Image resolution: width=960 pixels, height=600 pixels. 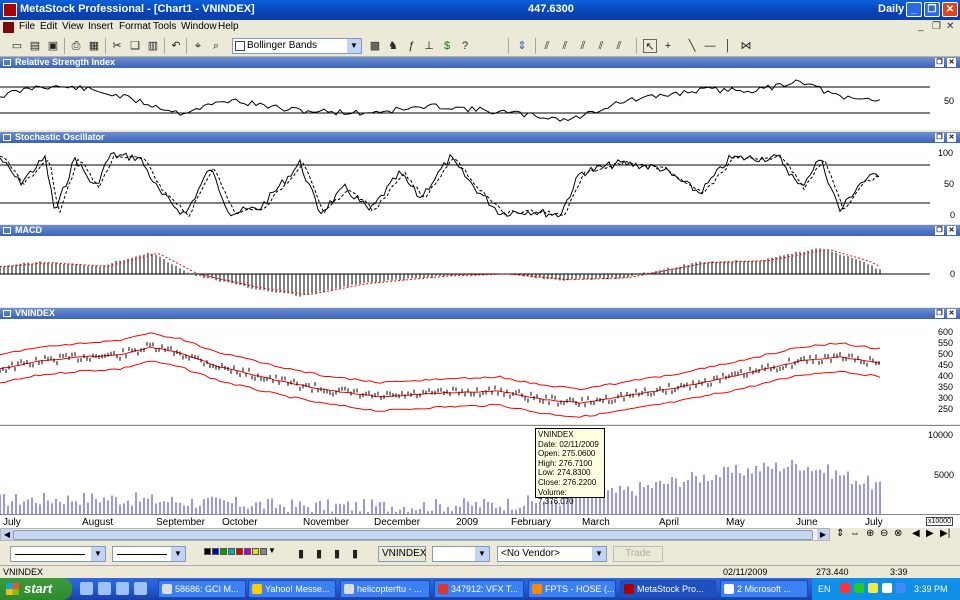 What do you see at coordinates (870, 533) in the screenshot?
I see `zoom-in-icon: ⊕` at bounding box center [870, 533].